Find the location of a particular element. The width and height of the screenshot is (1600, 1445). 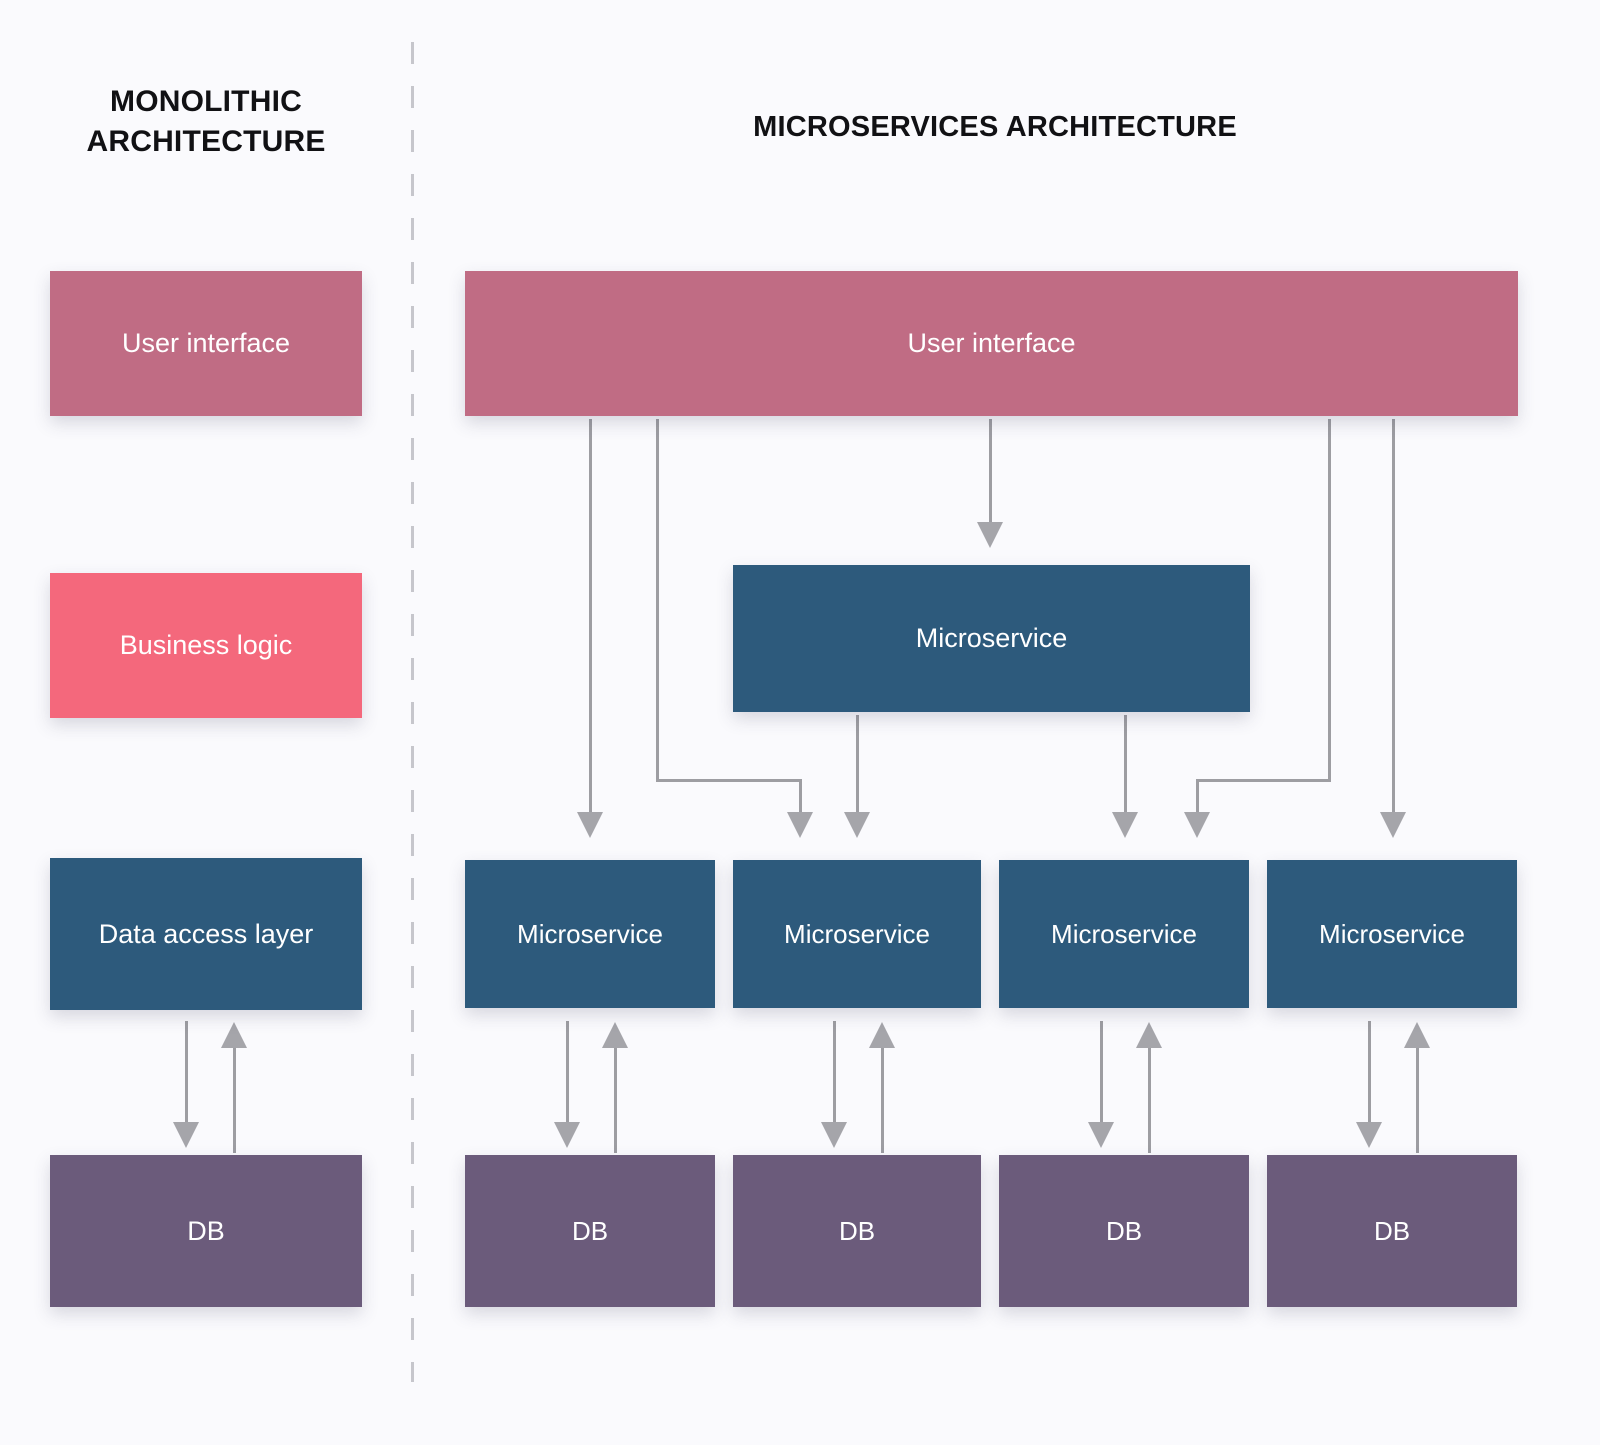

ui-to-top-service-line is located at coordinates (990, 474).